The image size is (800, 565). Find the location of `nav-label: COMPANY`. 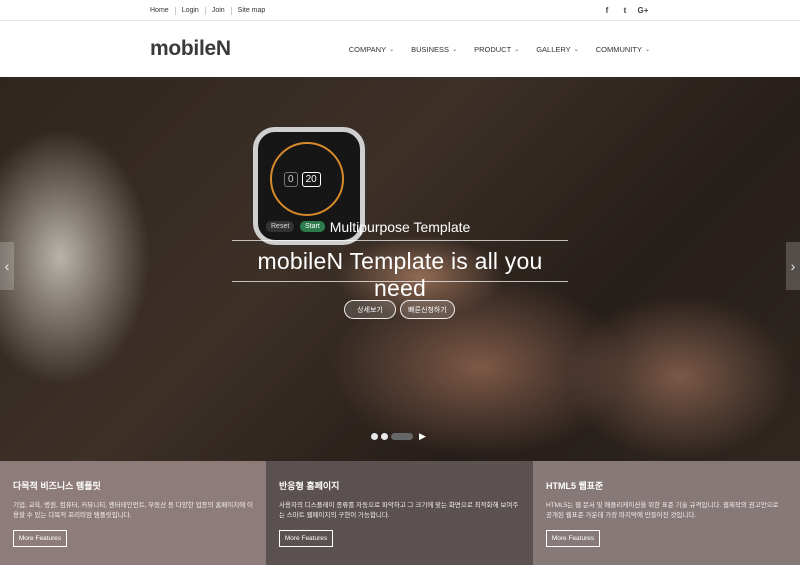

nav-label: COMPANY is located at coordinates (367, 49).